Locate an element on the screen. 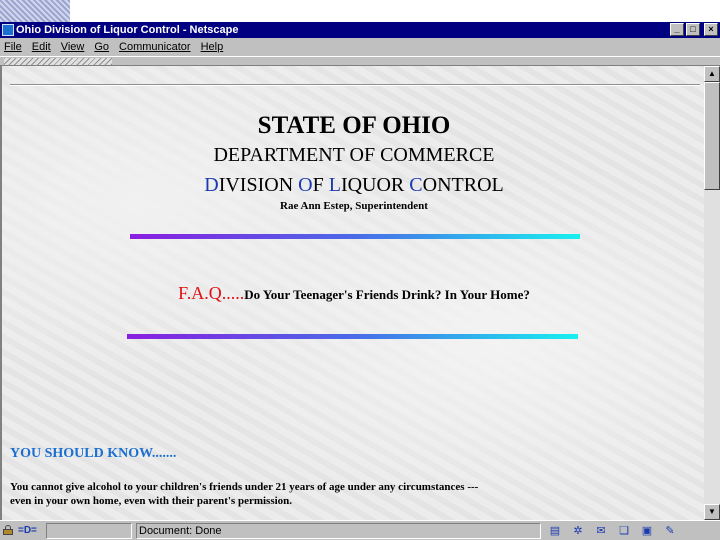 The image size is (720, 540). collapsed-toolbar is located at coordinates (360, 61).